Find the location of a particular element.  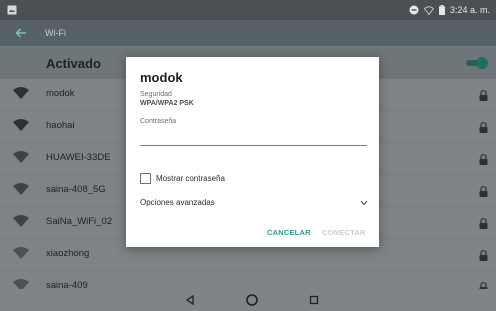

page-title: Wi-Fi is located at coordinates (55, 33).